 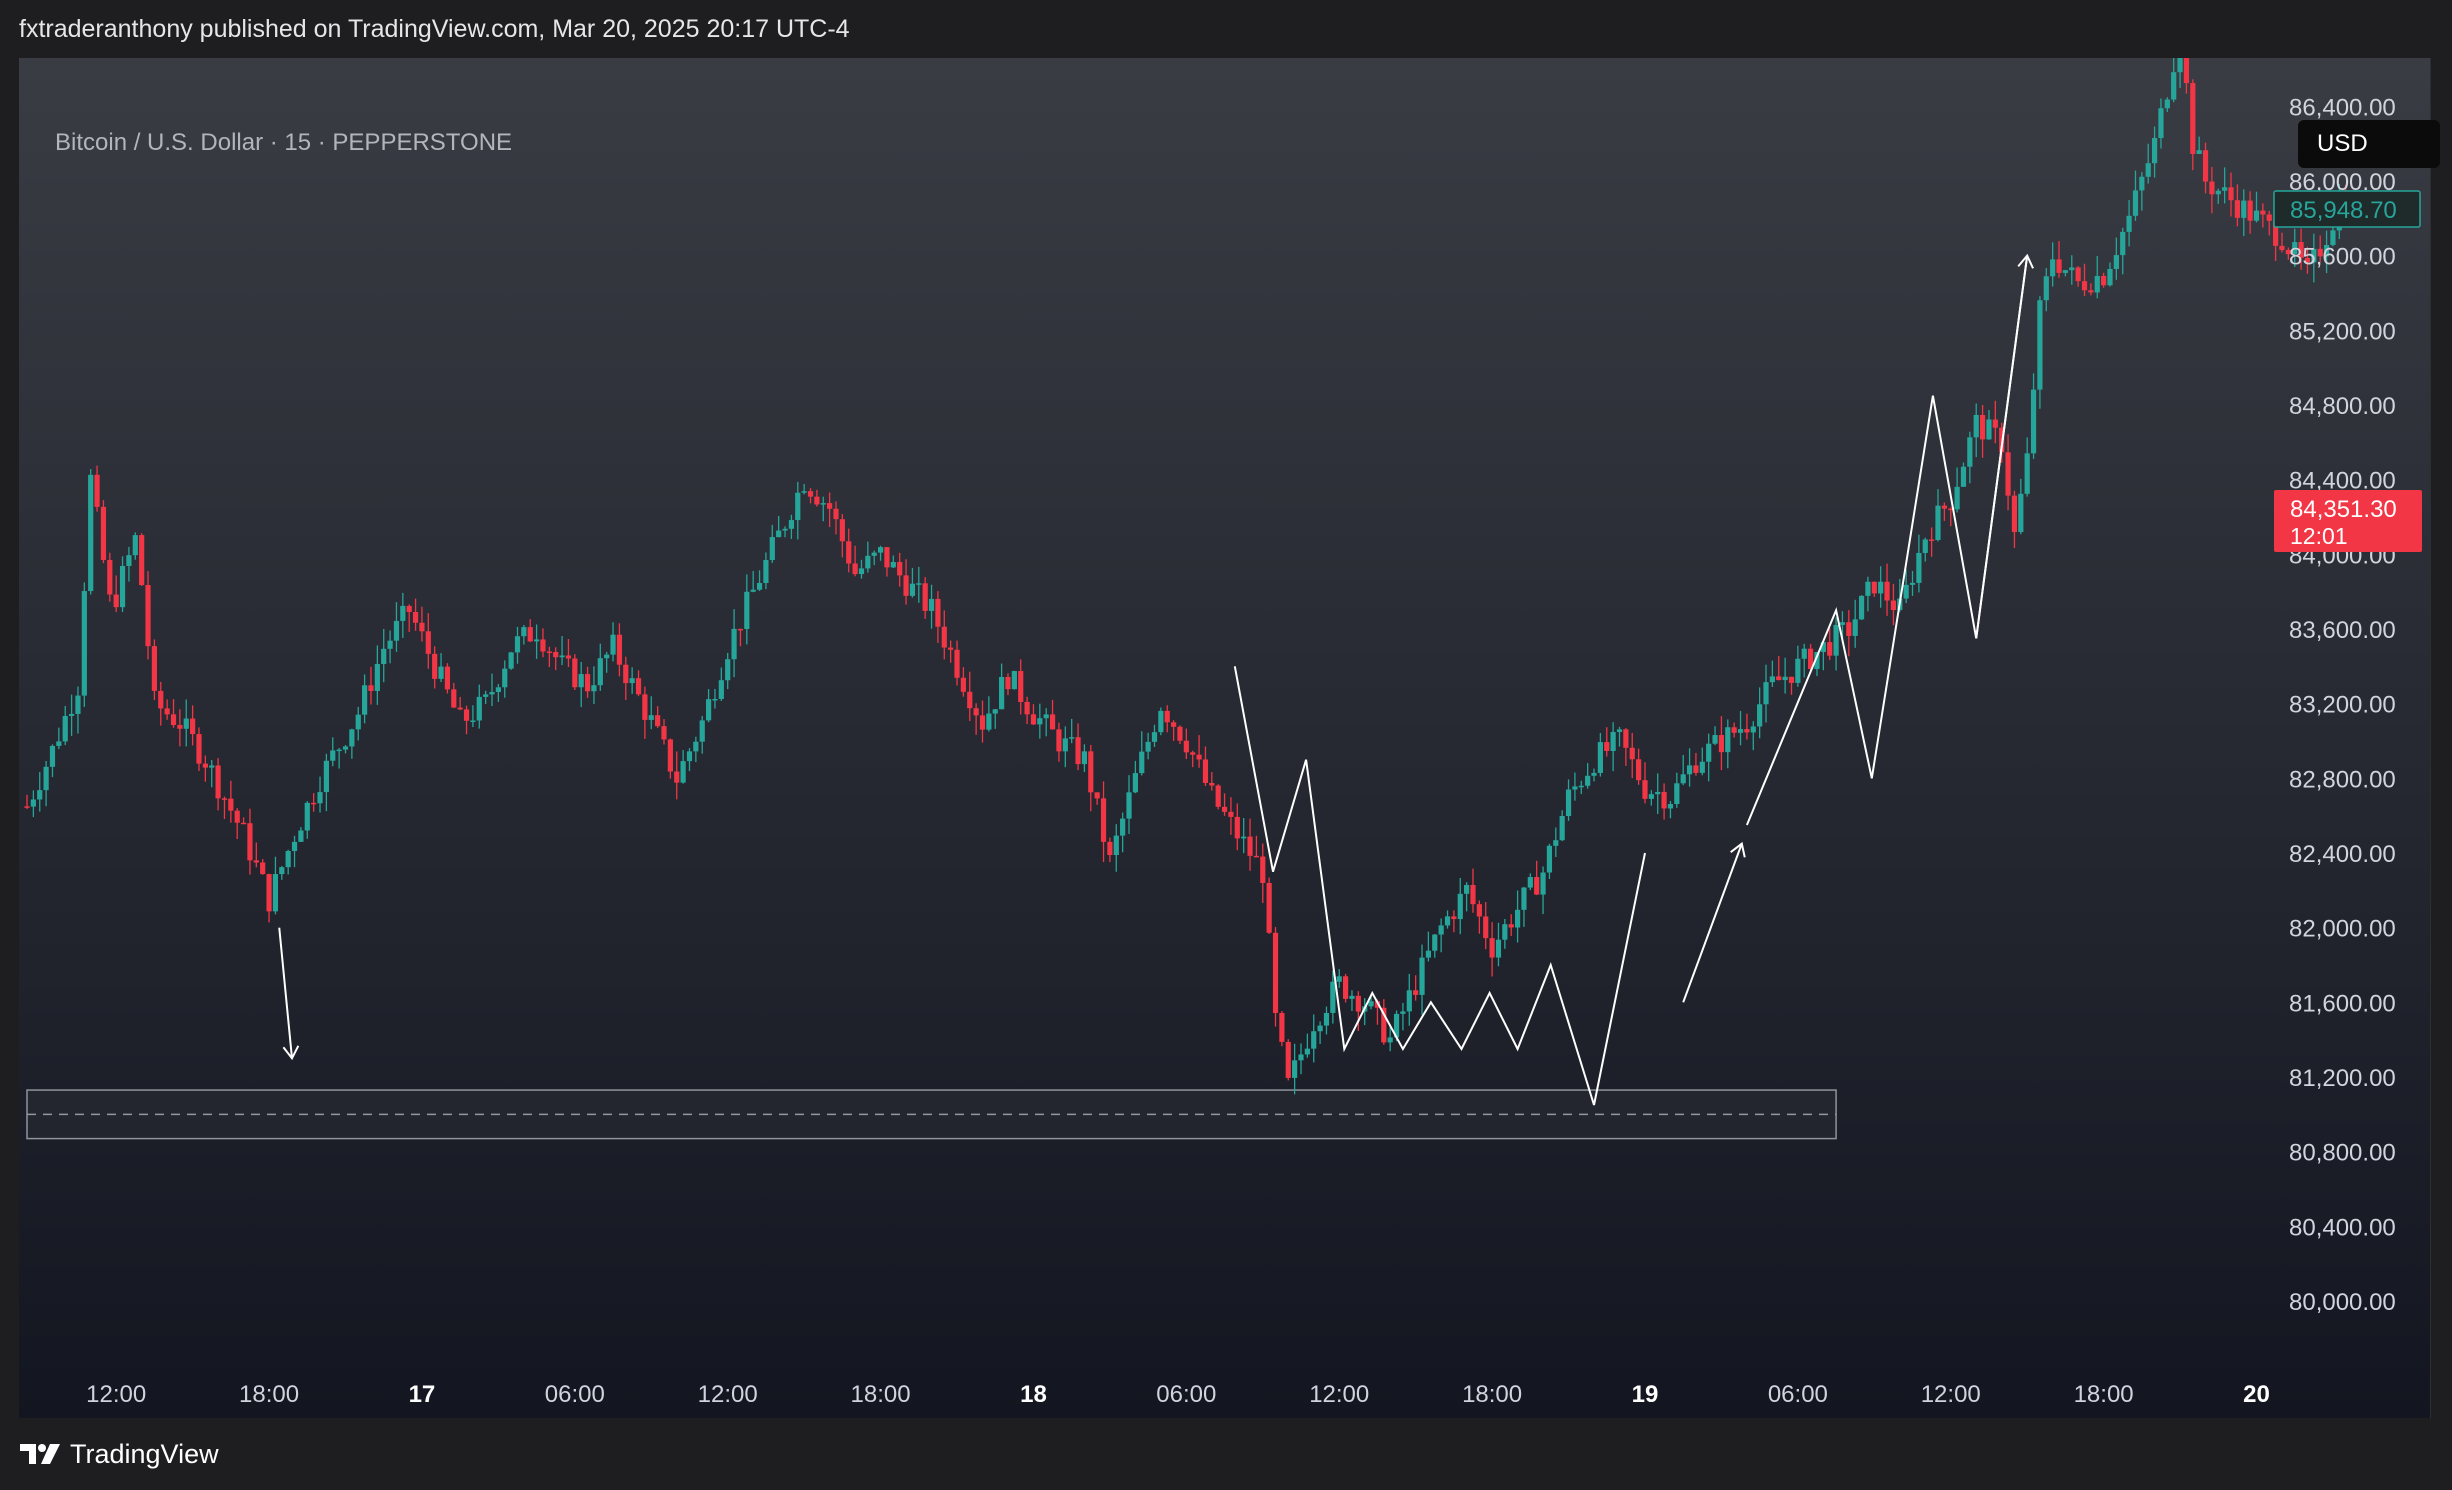 I want to click on tradingview-logo: TradingView, so click(x=119, y=1454).